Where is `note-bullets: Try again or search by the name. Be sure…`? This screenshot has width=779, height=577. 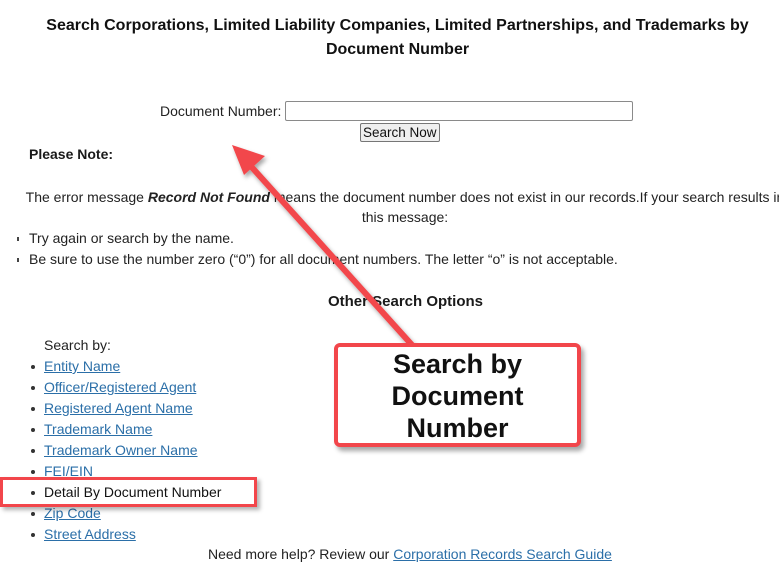
note-bullets: Try again or search by the name. Be sure… is located at coordinates (309, 249).